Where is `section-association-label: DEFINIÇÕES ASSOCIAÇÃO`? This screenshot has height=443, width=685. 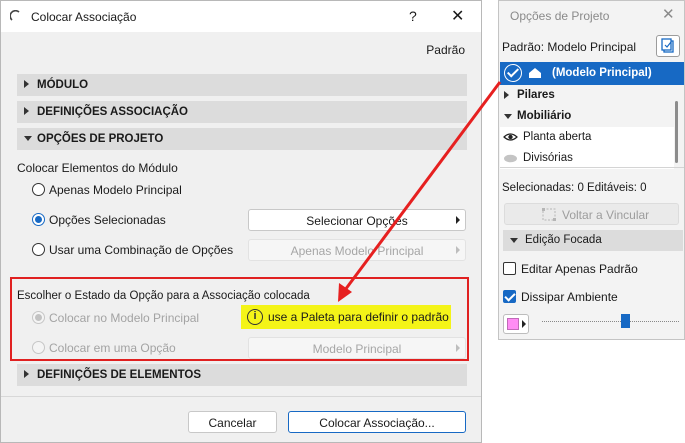 section-association-label: DEFINIÇÕES ASSOCIAÇÃO is located at coordinates (113, 112).